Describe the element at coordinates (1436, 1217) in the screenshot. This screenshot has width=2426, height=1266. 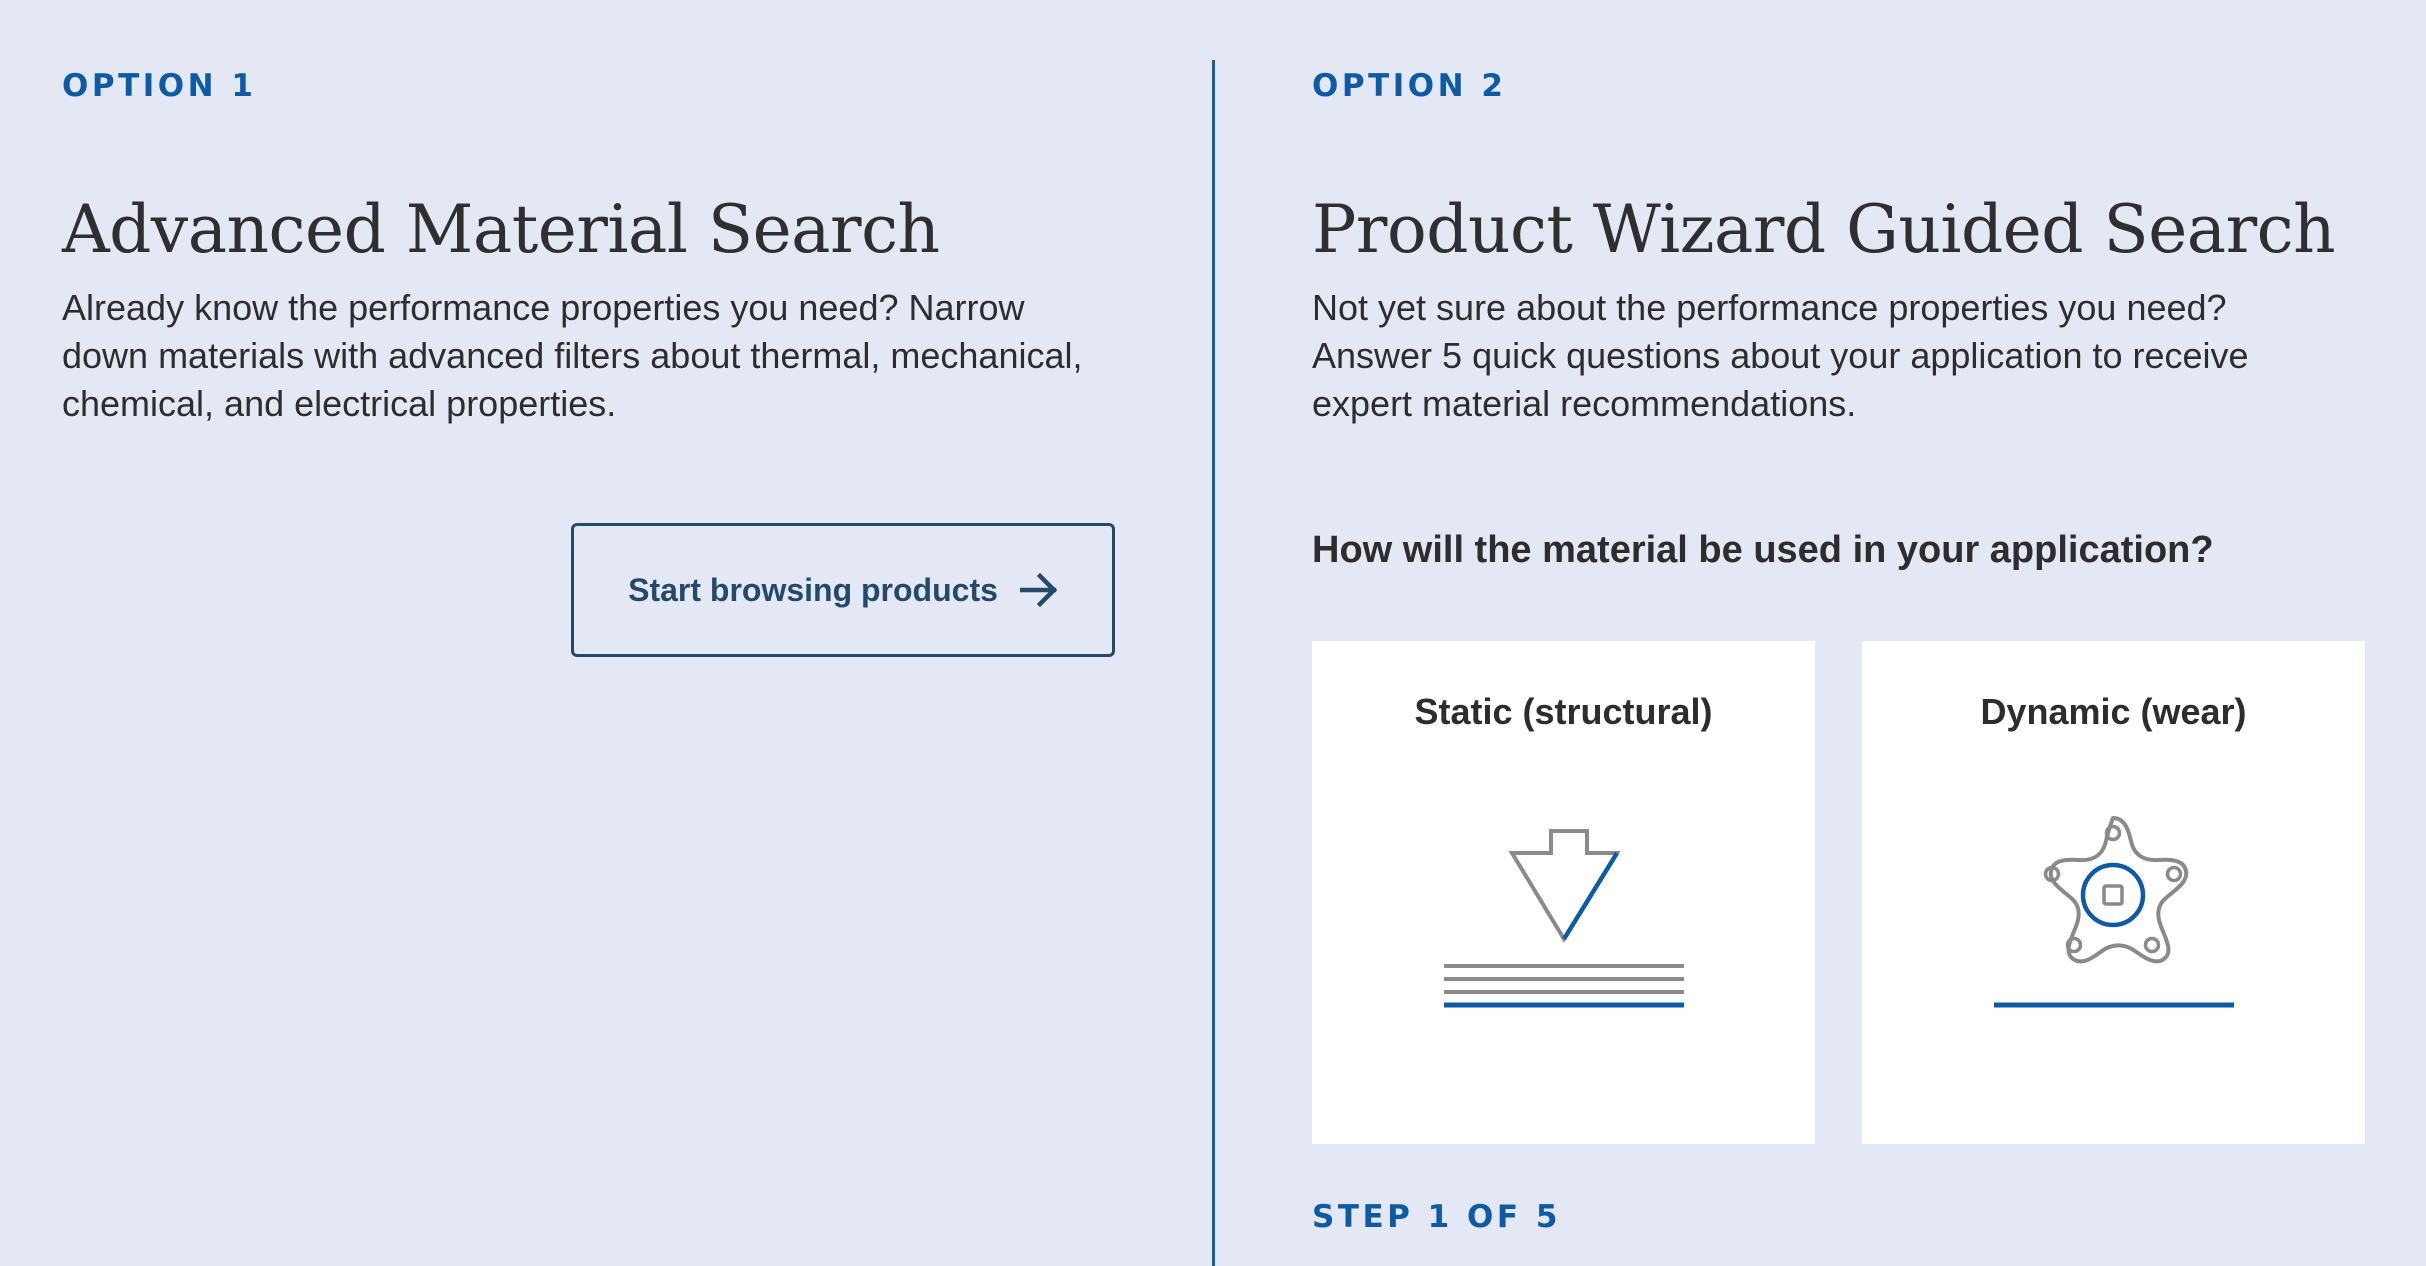
I see `wizard-step-indicator: STEP 1 OF 5` at that location.